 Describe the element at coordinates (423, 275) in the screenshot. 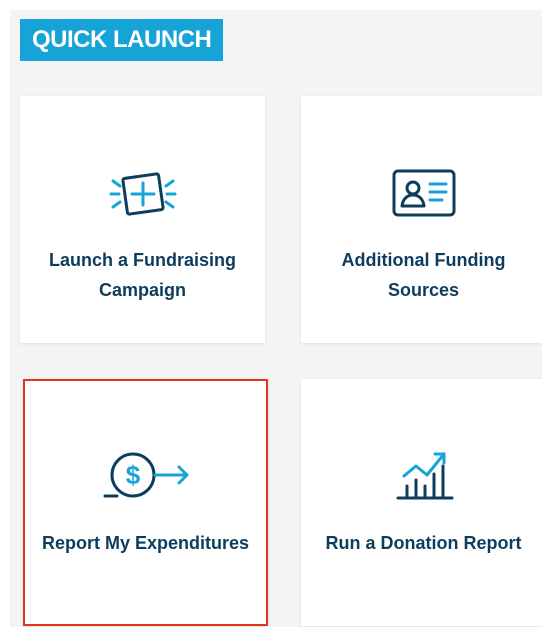

I see `tile-label: Additional Funding Sources` at that location.